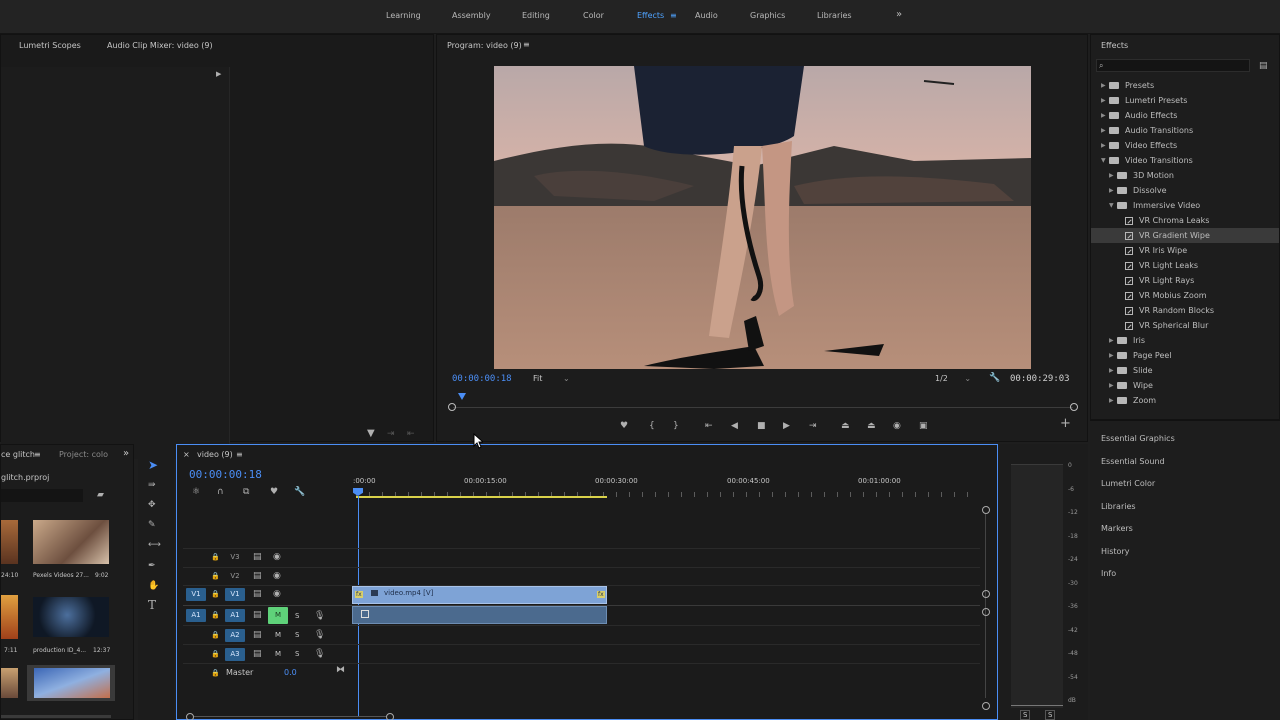 This screenshot has height=720, width=1280. I want to click on compare-icon: ▣, so click(923, 426).